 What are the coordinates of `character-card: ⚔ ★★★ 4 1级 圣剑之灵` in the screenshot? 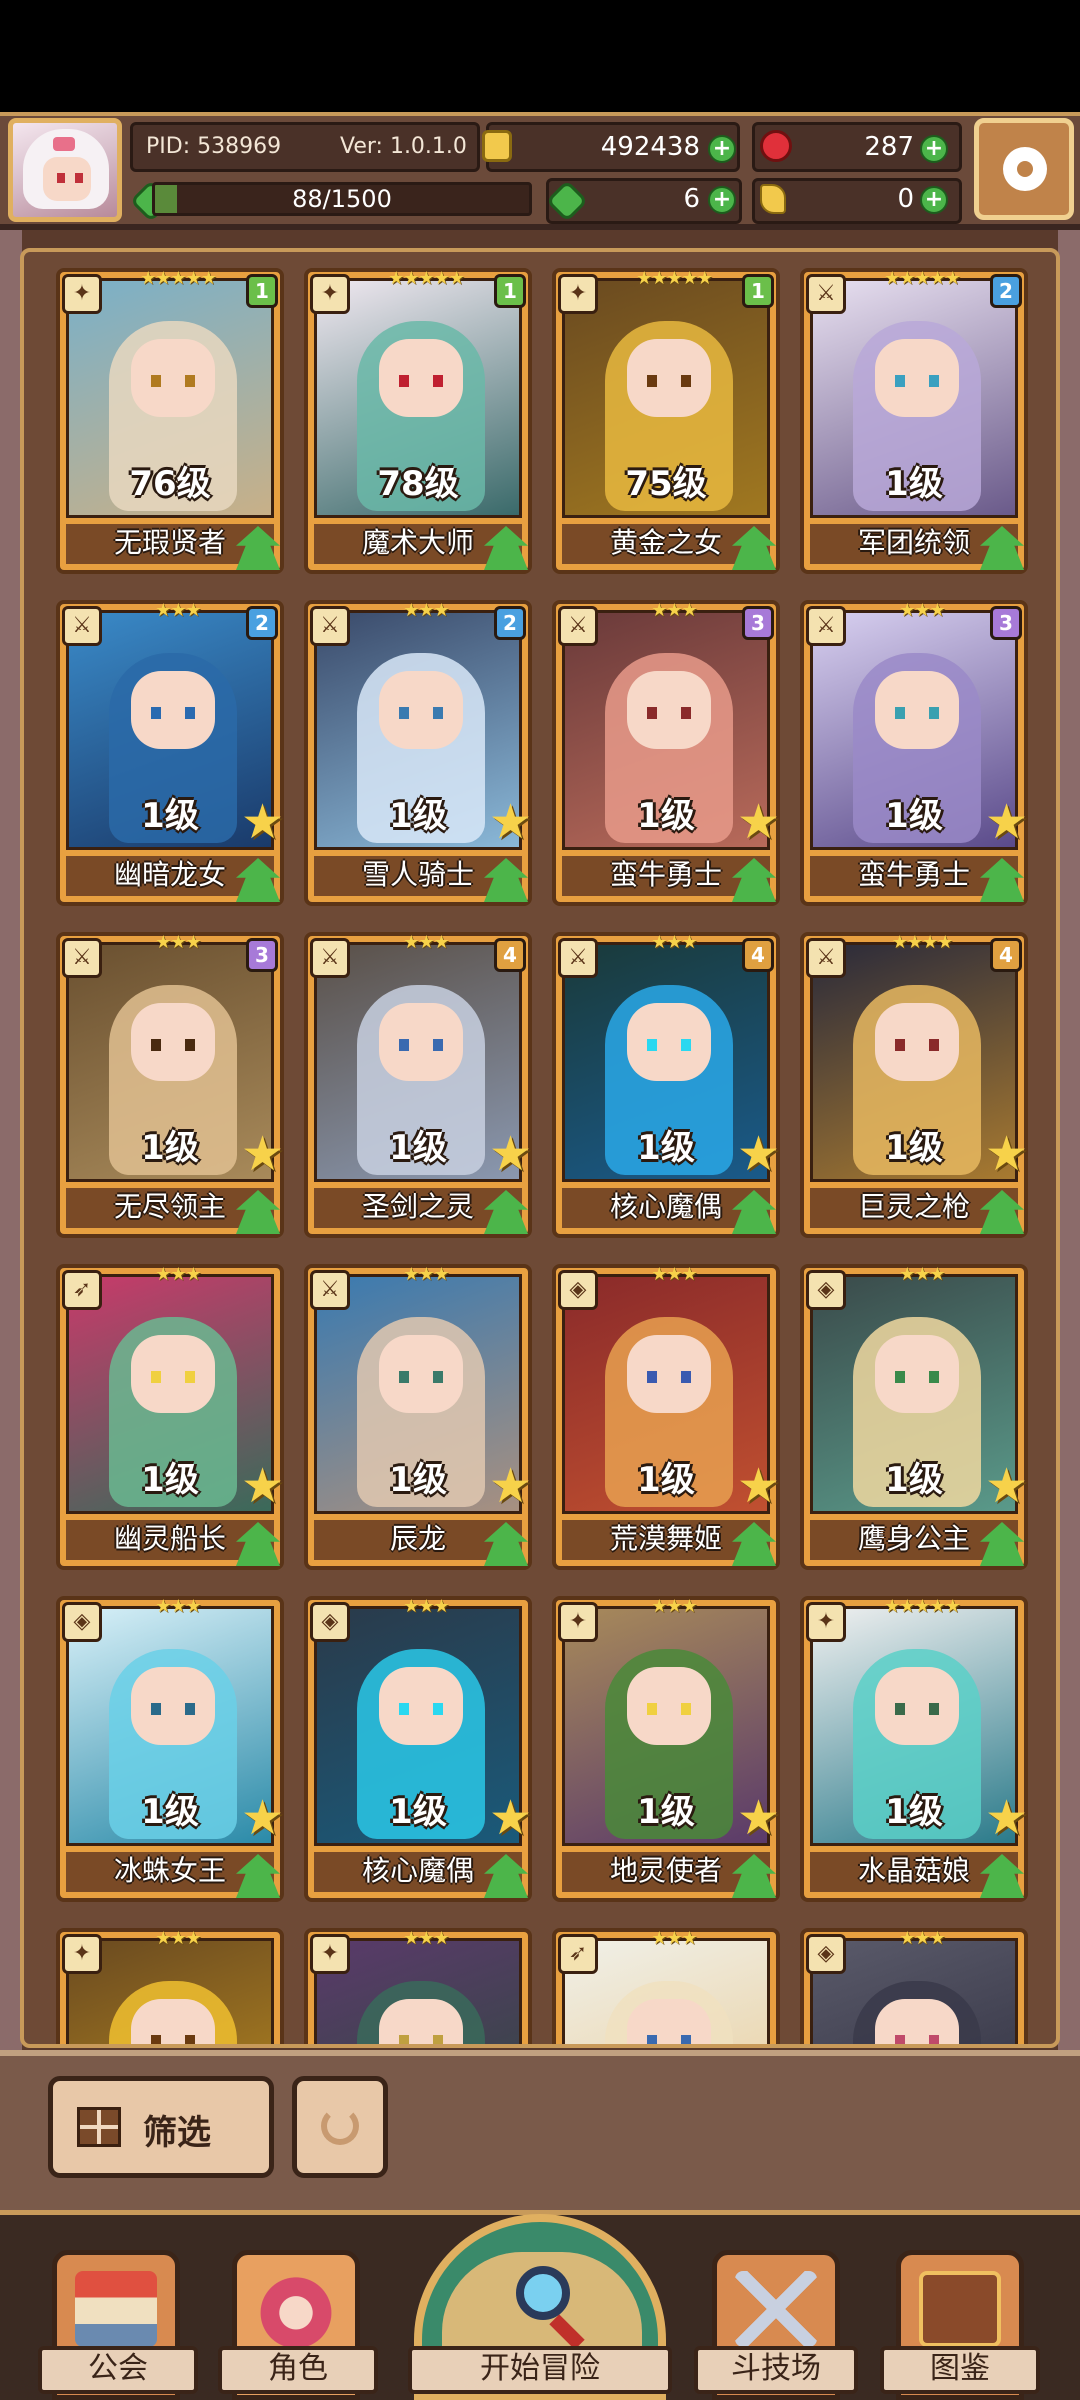 It's located at (418, 1085).